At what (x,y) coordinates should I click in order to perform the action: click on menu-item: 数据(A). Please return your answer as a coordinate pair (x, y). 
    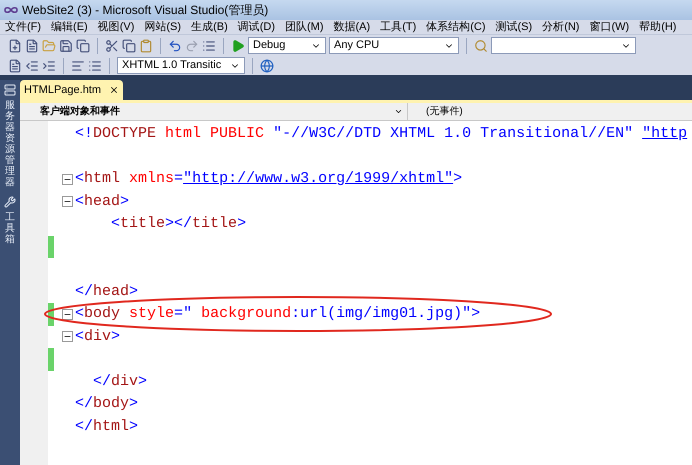
    Looking at the image, I should click on (352, 27).